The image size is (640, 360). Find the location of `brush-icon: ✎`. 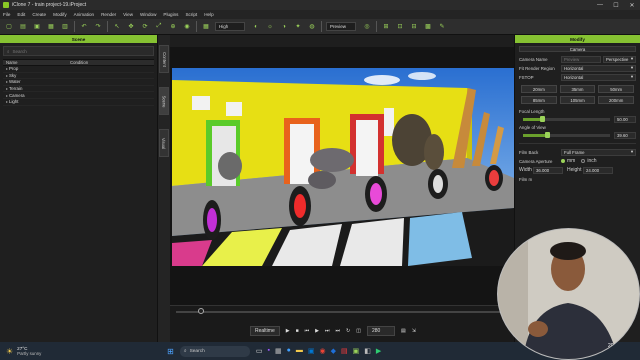

brush-icon: ✎ is located at coordinates (442, 27).